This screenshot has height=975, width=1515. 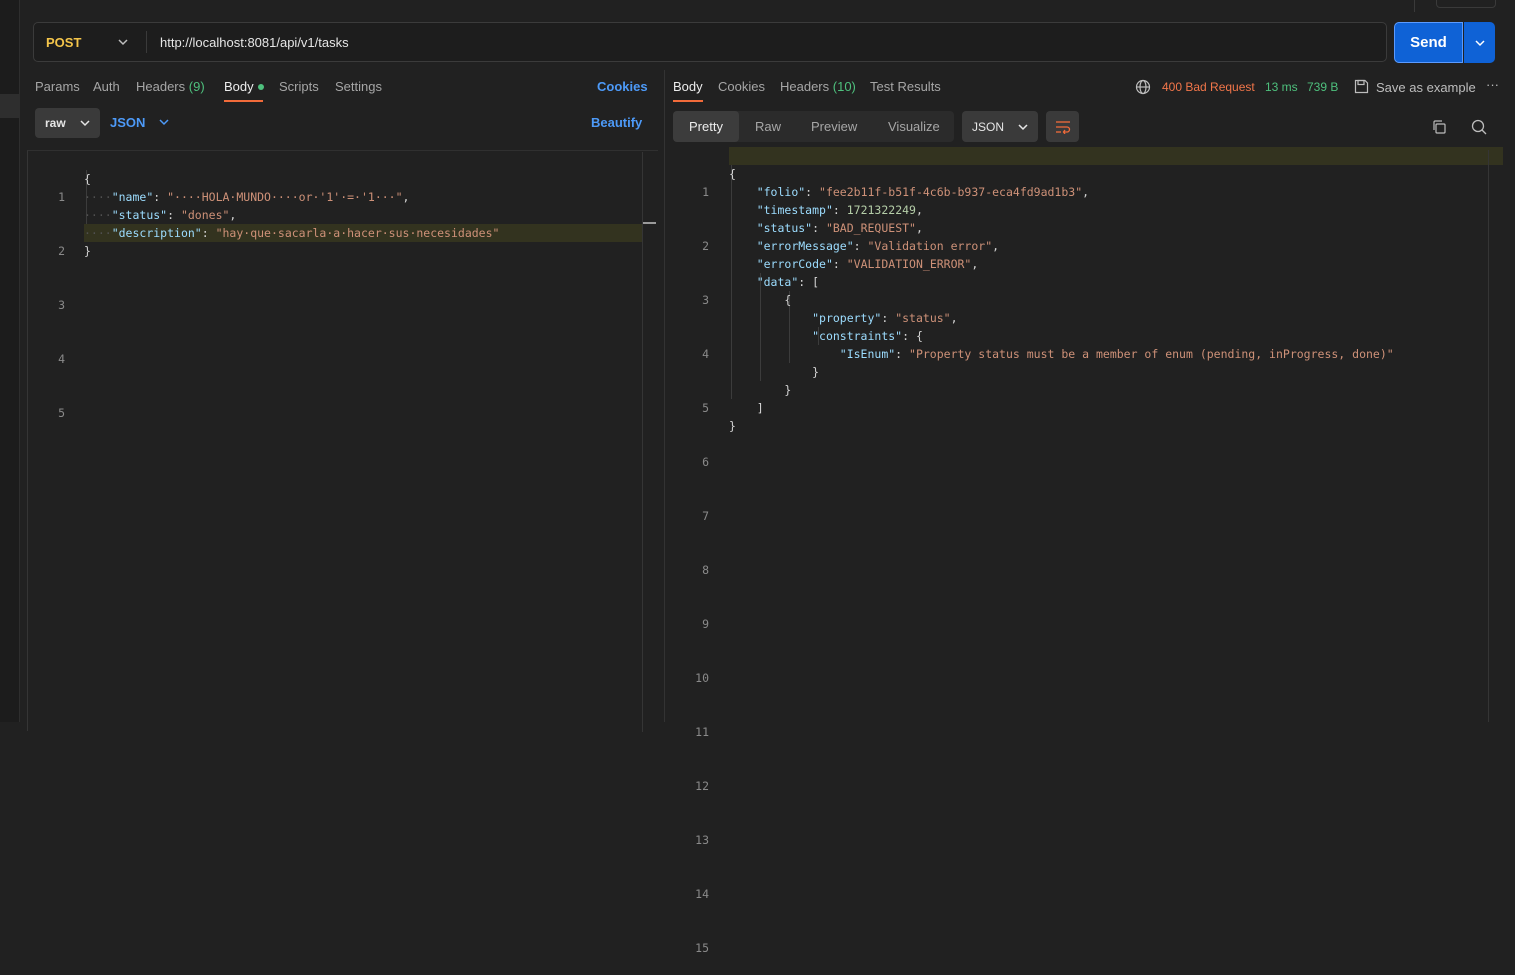 I want to click on line-number: 14, so click(x=702, y=894).